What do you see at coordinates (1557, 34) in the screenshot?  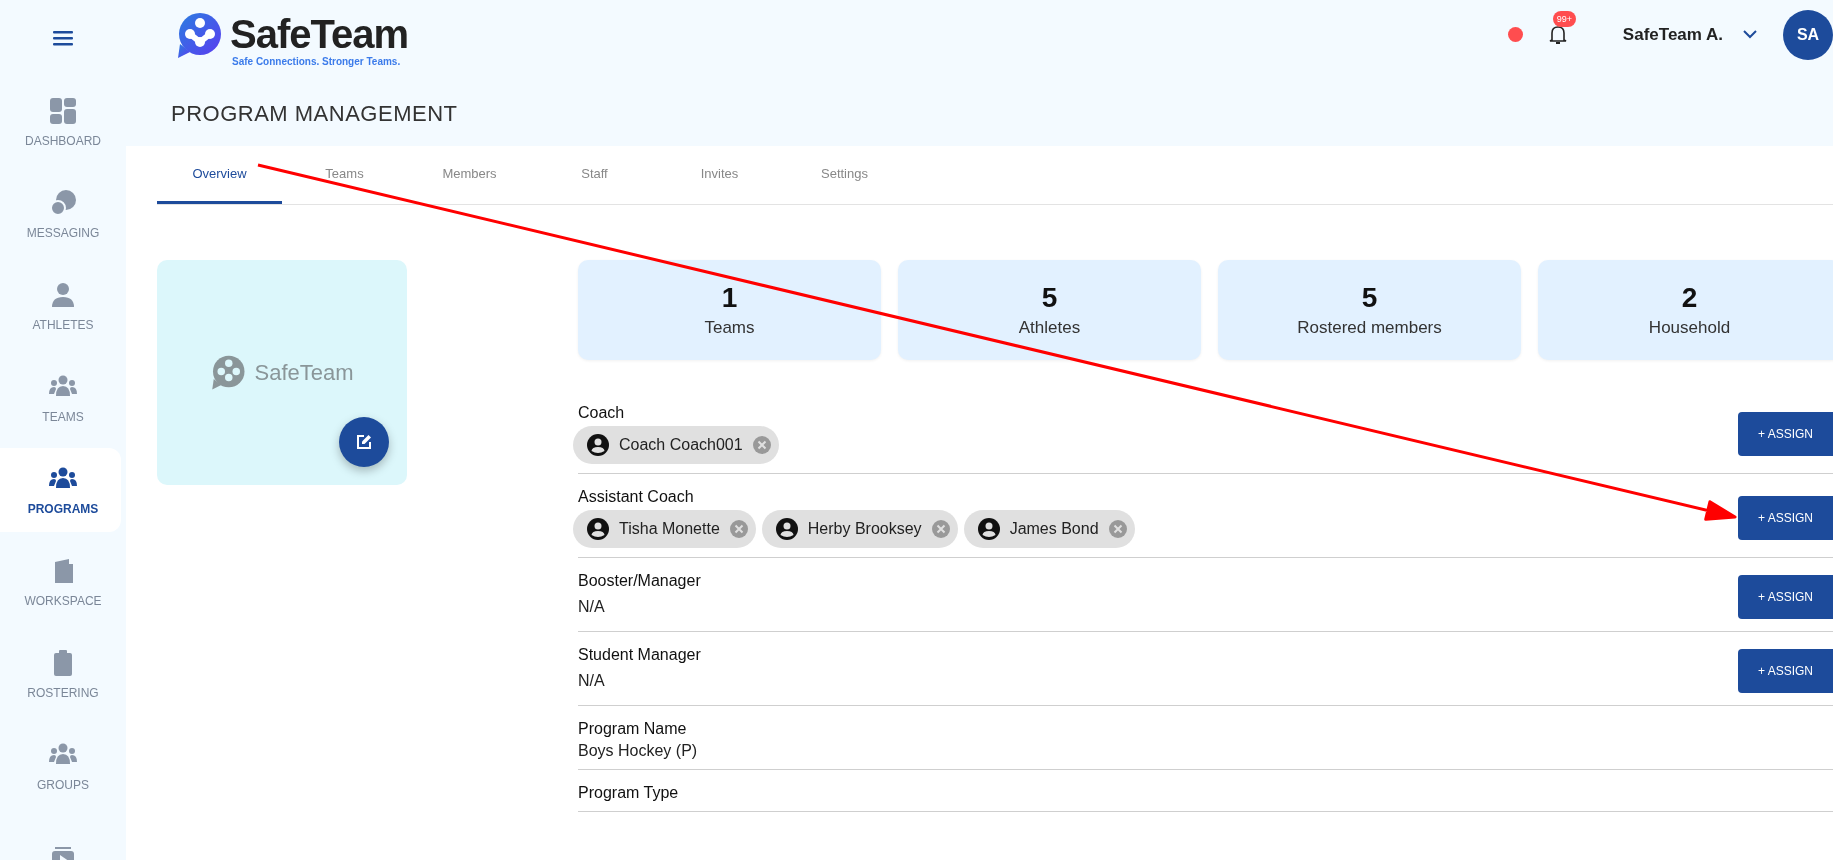 I see `bell-icon` at bounding box center [1557, 34].